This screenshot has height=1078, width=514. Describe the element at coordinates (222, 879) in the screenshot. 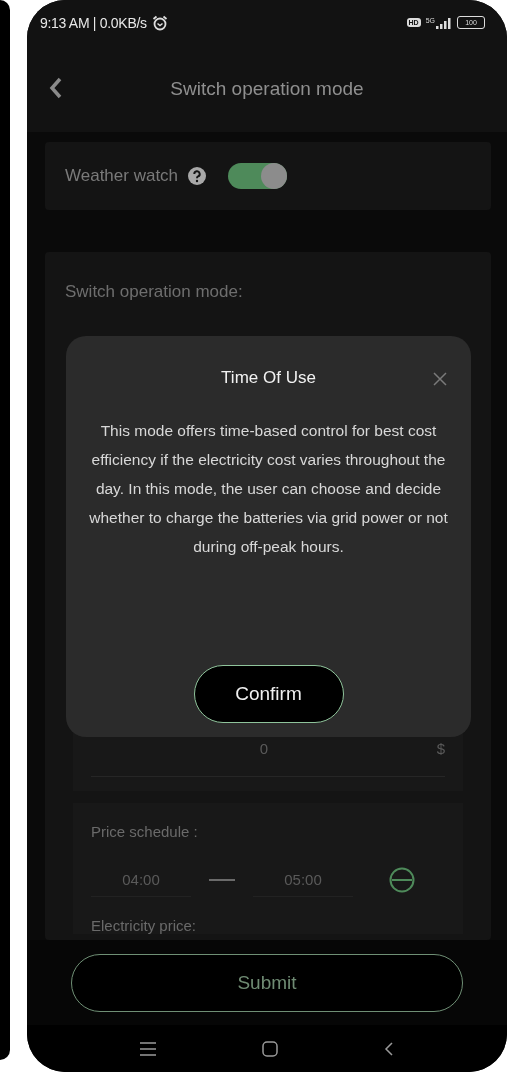

I see `range-dash` at that location.